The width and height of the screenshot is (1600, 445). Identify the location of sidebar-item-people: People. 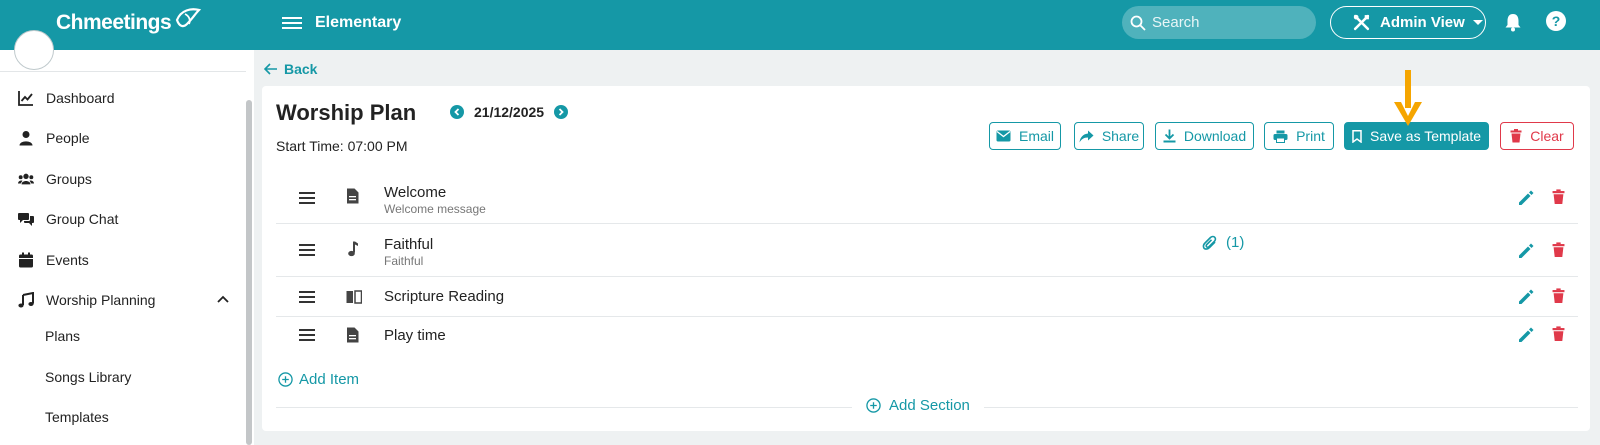
(54, 138).